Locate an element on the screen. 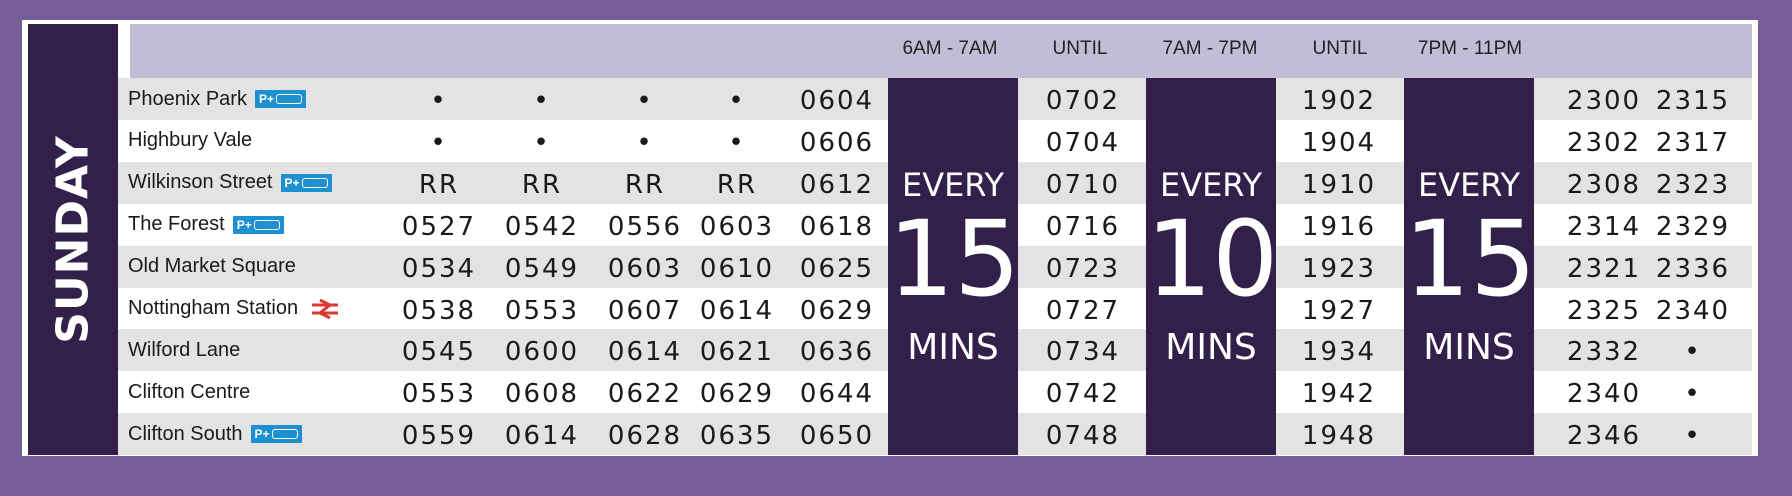  time-cell: 0600 is located at coordinates (542, 352).